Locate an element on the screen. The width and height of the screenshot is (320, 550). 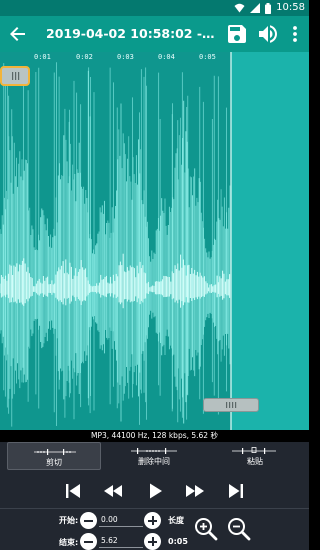
end-increment-button is located at coordinates (152, 541).